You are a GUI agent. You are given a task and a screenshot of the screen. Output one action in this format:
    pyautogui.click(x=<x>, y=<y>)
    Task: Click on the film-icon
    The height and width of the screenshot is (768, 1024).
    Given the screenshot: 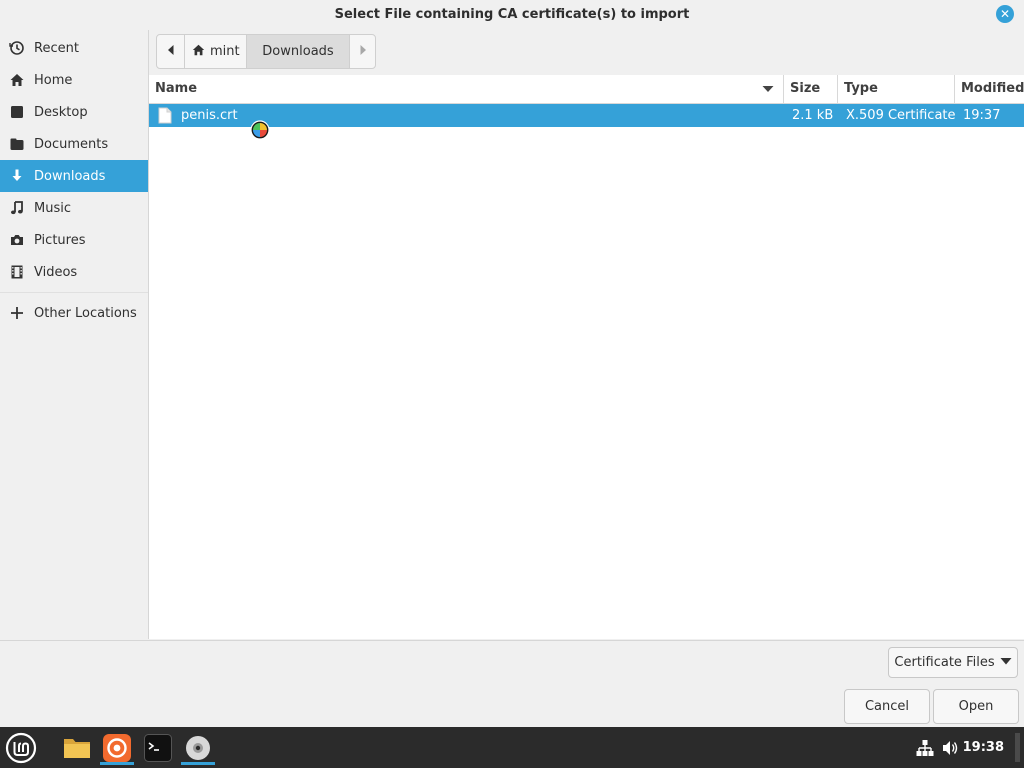 What is the action you would take?
    pyautogui.click(x=17, y=272)
    